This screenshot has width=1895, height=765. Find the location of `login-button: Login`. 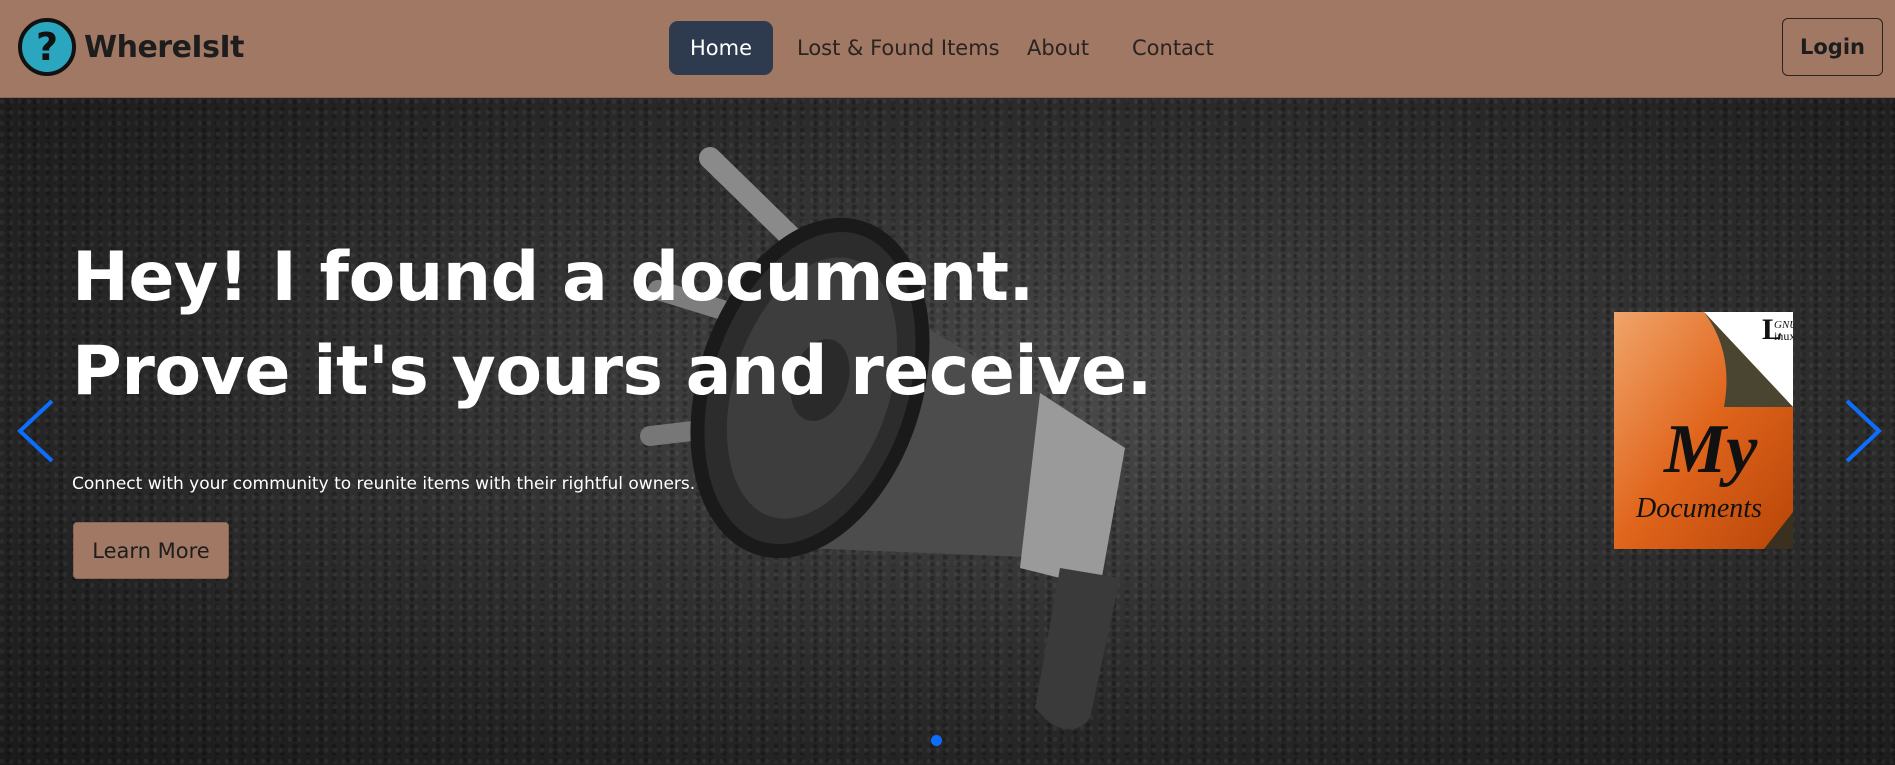

login-button: Login is located at coordinates (1832, 47).